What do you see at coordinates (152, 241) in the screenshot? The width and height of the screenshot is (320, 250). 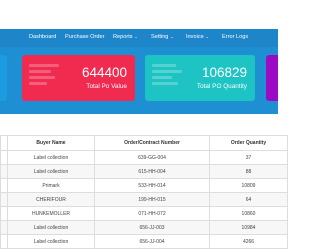 I see `order-number-cell: 656-JJ-004` at bounding box center [152, 241].